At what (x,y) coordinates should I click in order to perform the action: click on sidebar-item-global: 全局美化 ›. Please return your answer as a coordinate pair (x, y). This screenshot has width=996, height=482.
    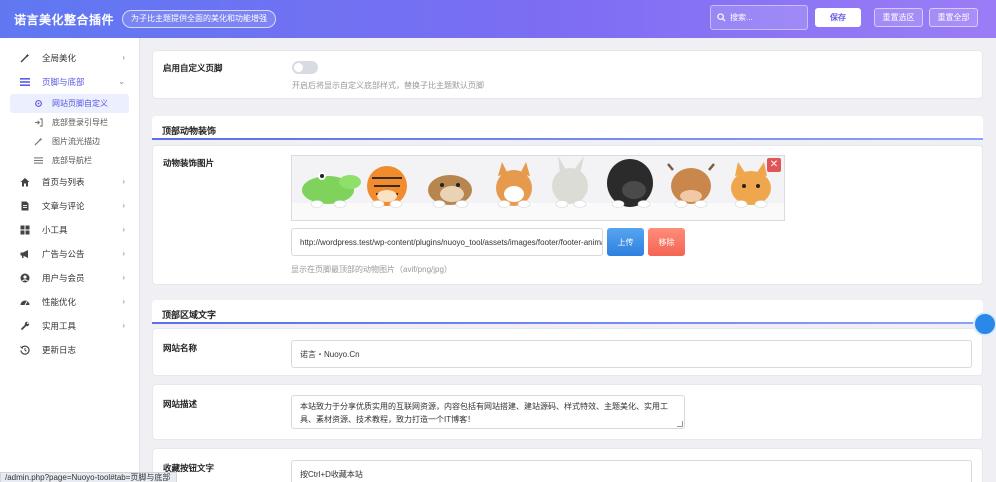
    Looking at the image, I should click on (69, 58).